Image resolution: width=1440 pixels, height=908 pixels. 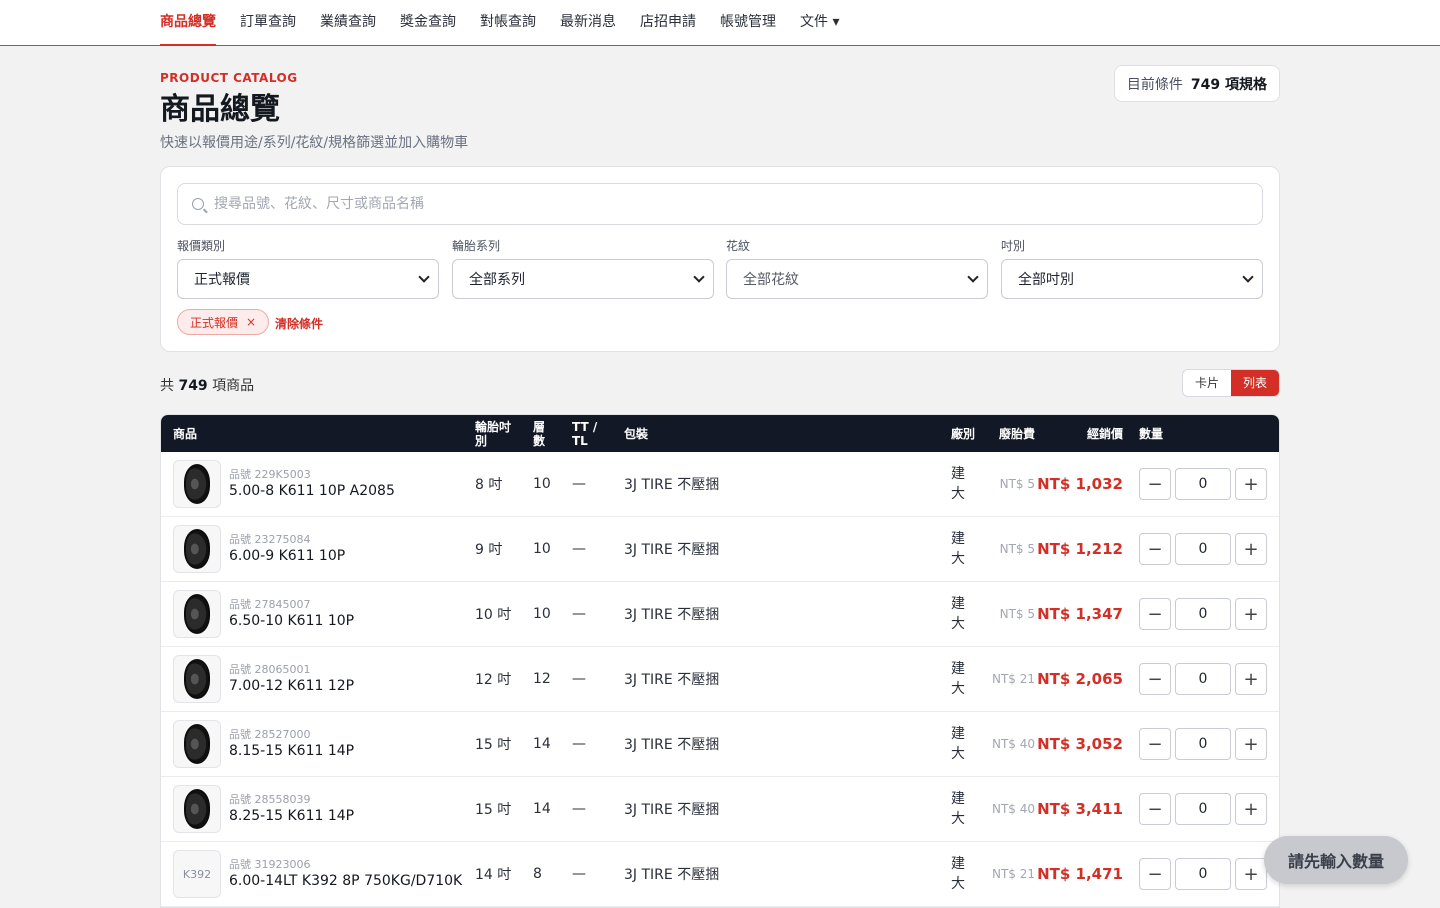 What do you see at coordinates (1255, 383) in the screenshot?
I see `list-view-button: 列表` at bounding box center [1255, 383].